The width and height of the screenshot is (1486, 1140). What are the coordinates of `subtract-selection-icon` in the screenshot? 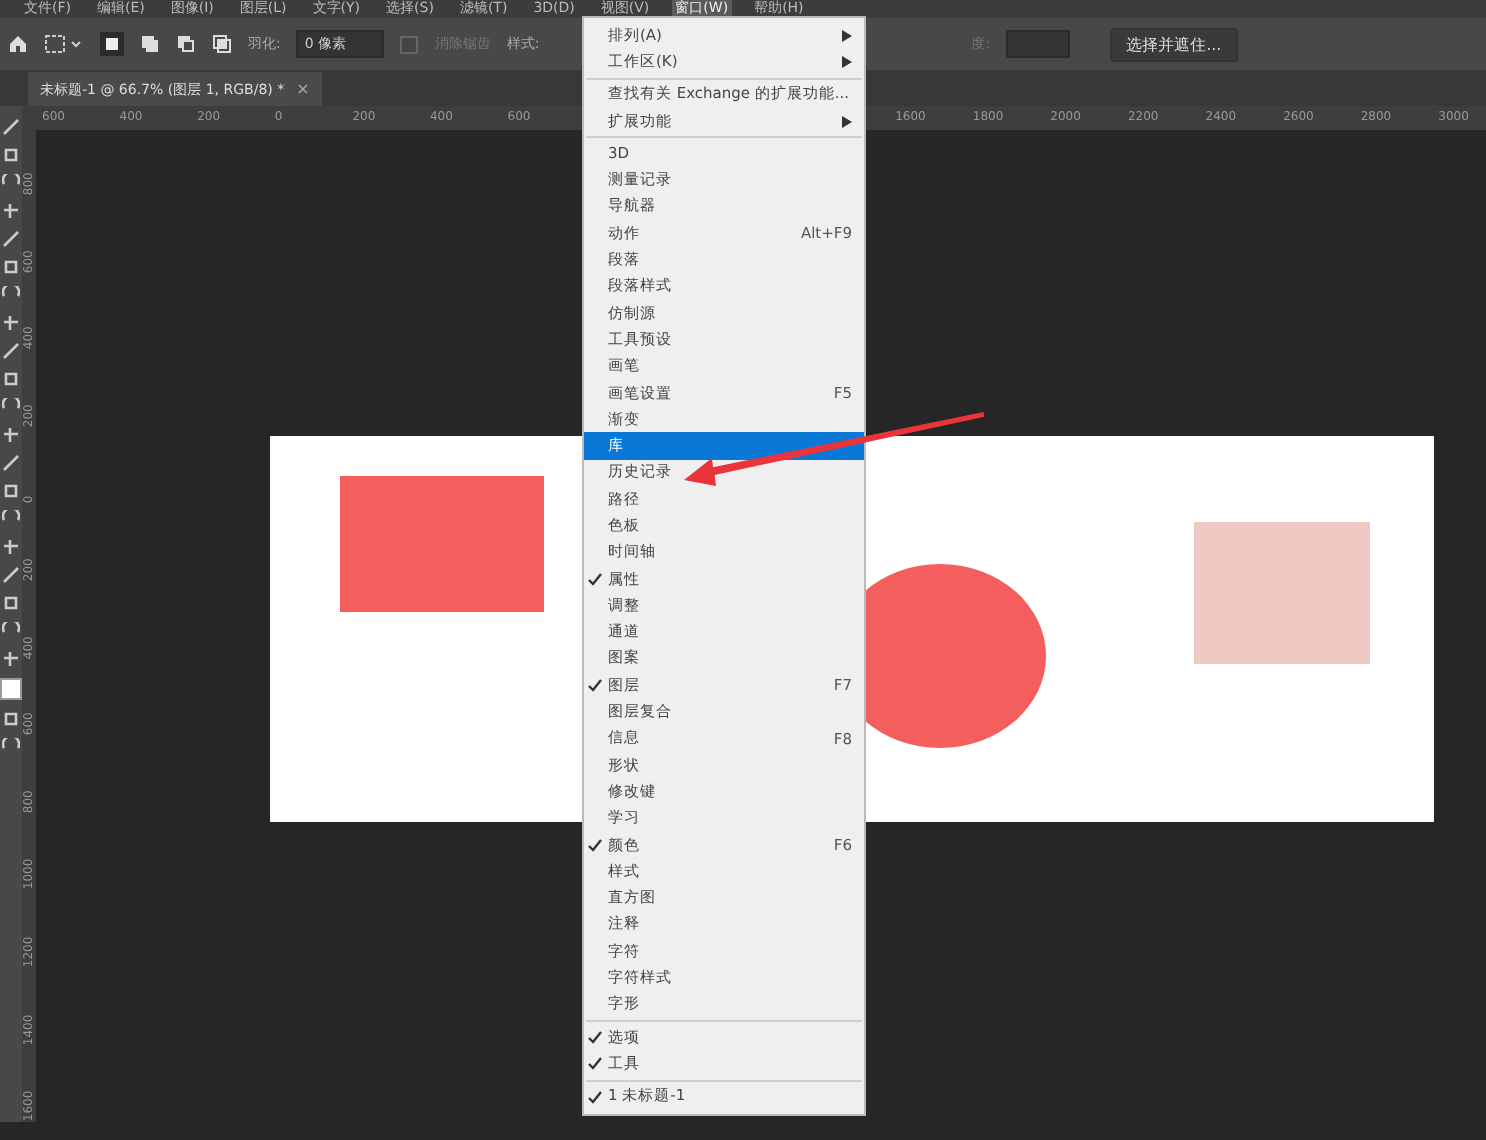 It's located at (186, 44).